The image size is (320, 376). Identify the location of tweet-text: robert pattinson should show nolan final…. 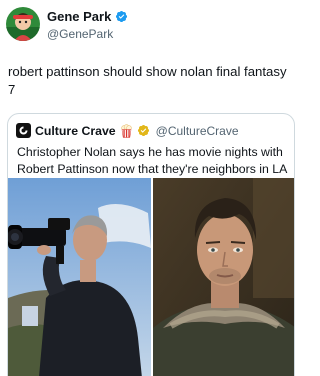
(147, 80).